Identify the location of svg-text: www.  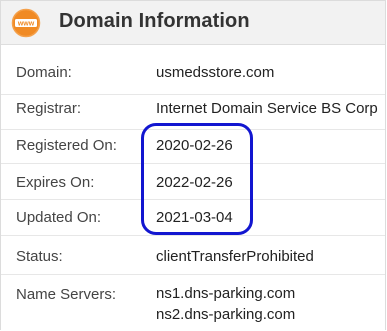
(26, 24).